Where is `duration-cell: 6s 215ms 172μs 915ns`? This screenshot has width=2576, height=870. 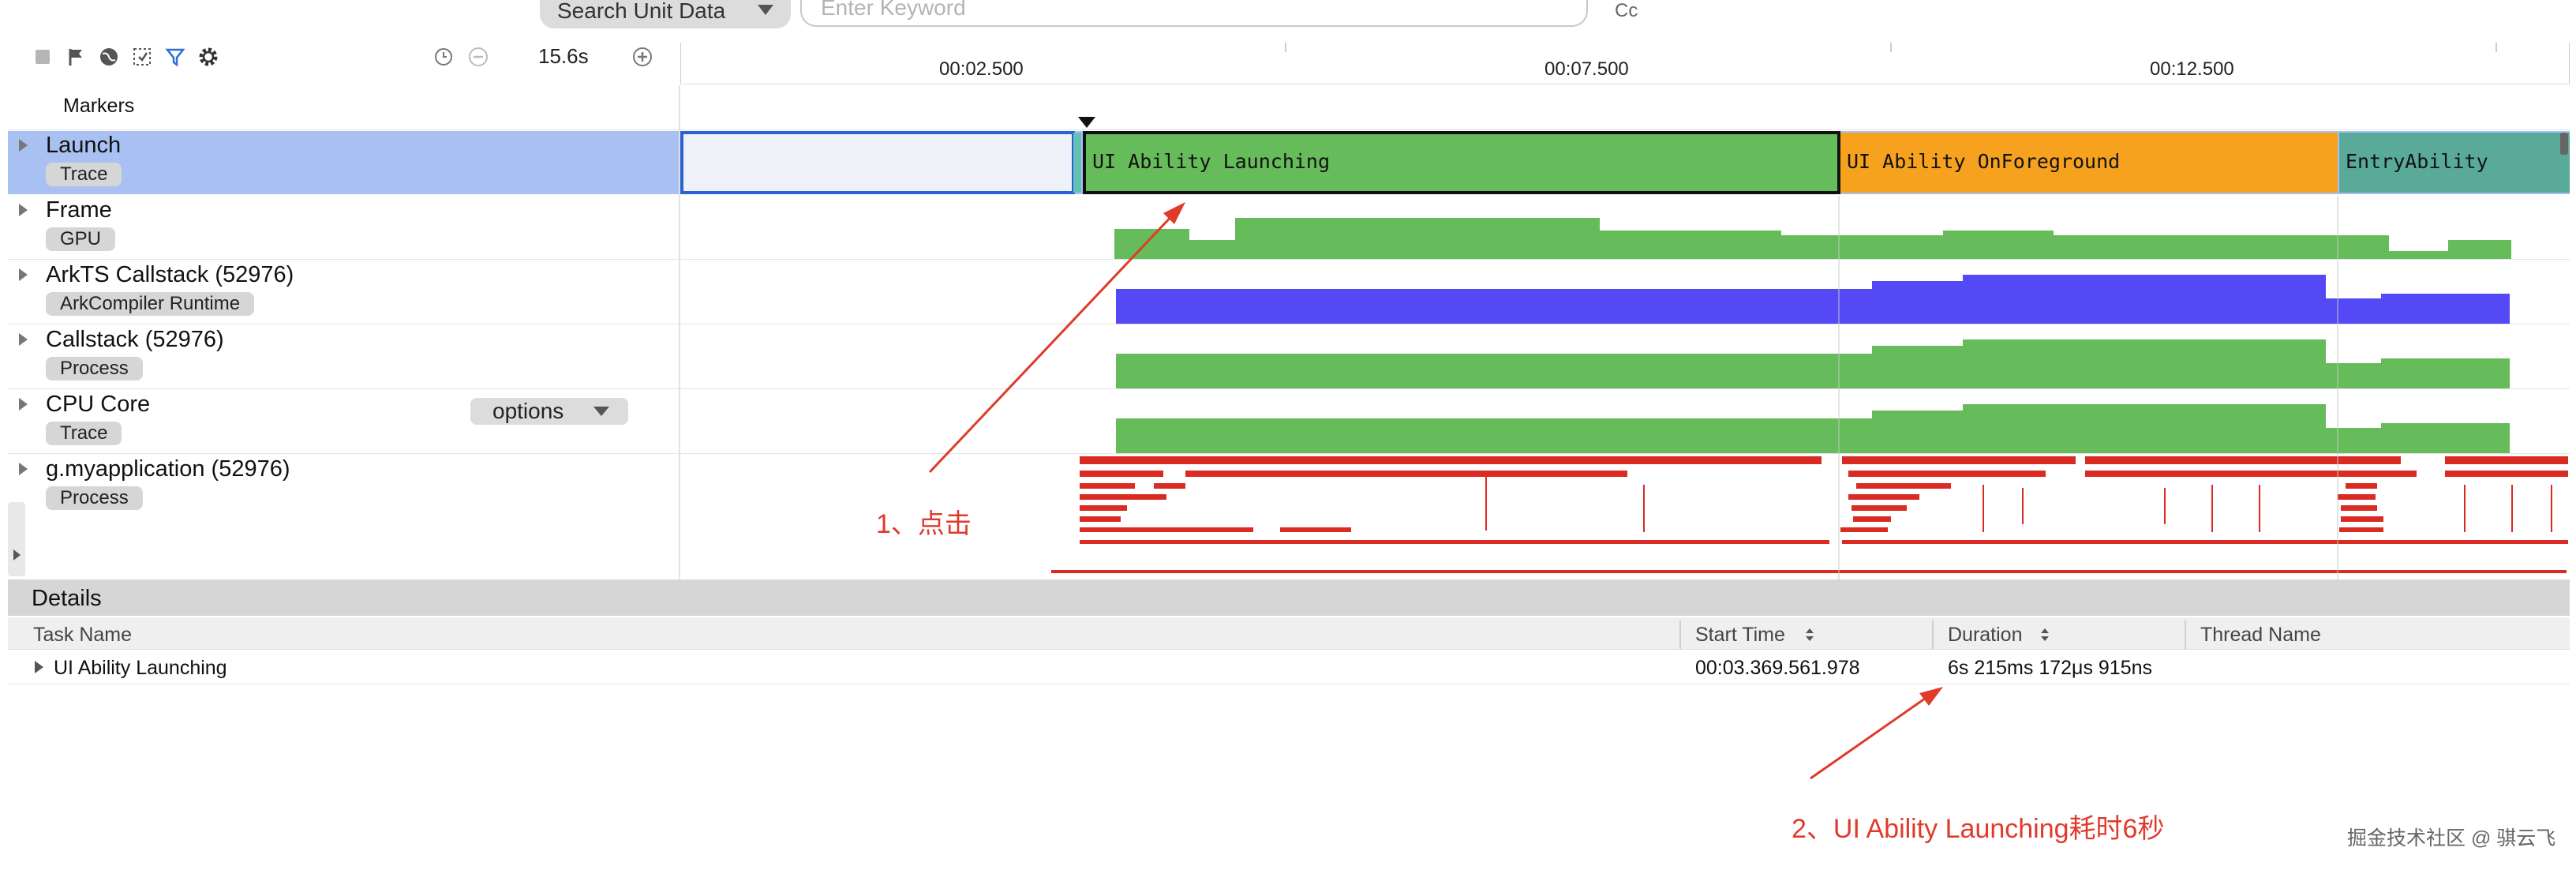
duration-cell: 6s 215ms 172μs 915ns is located at coordinates (2050, 668).